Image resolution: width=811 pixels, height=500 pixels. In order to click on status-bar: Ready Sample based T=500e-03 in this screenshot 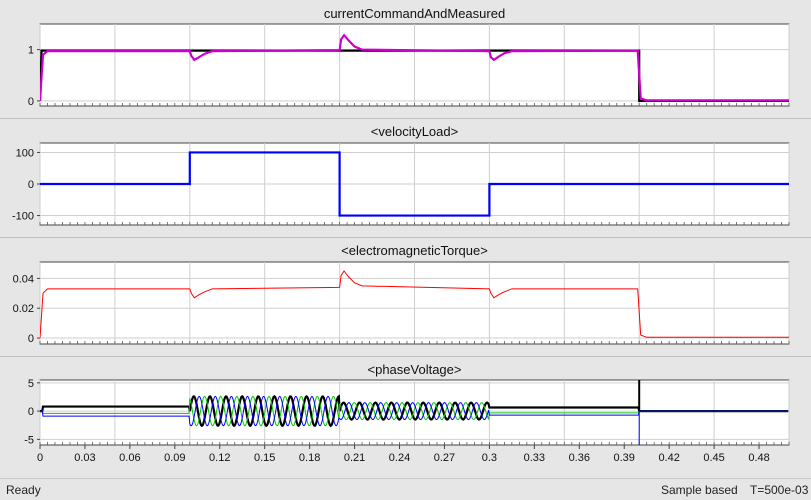, I will do `click(405, 489)`.